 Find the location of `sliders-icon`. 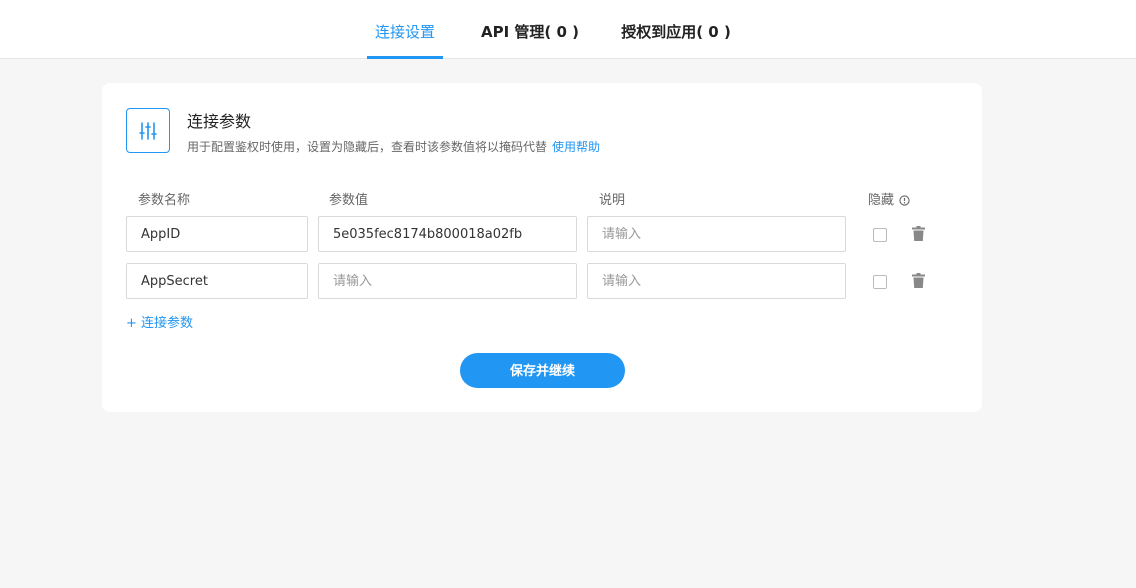

sliders-icon is located at coordinates (148, 130).